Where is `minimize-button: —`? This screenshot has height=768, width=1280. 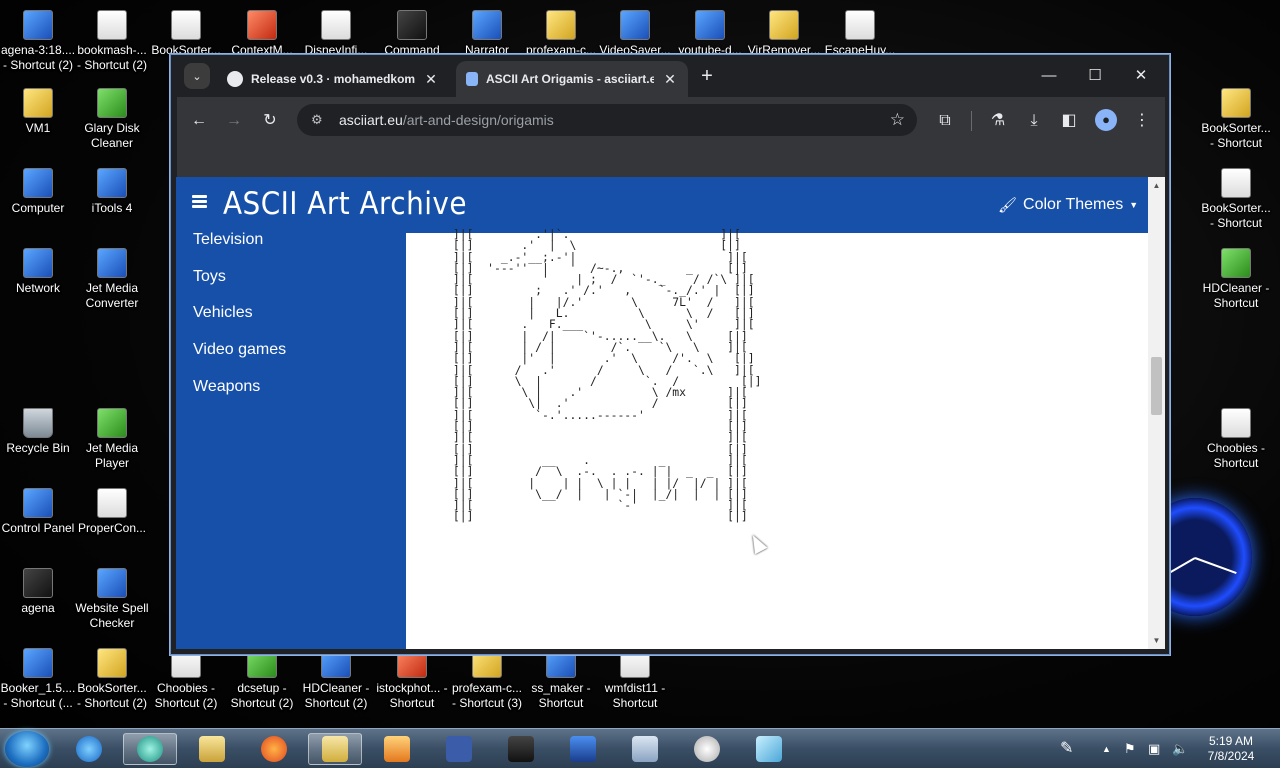
minimize-button: — is located at coordinates (1049, 76).